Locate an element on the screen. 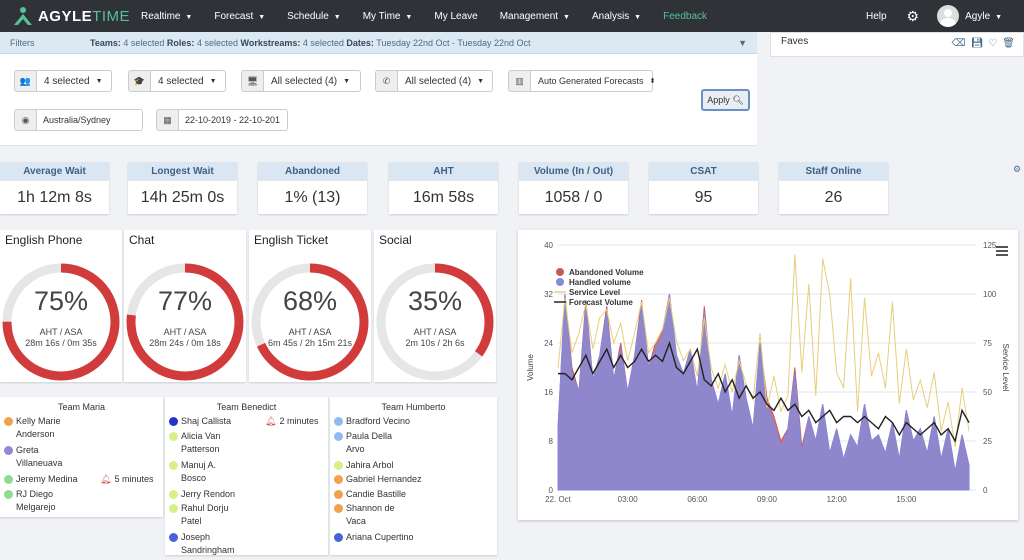 The image size is (1024, 560). channels-select: All selected (4) ▼ is located at coordinates (445, 81).